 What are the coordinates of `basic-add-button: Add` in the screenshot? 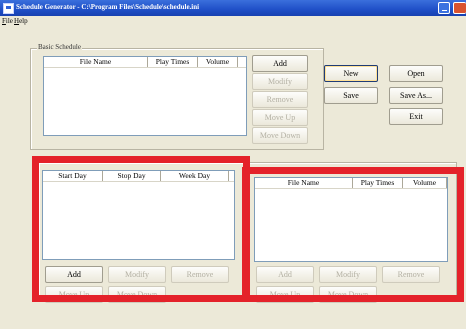 It's located at (280, 63).